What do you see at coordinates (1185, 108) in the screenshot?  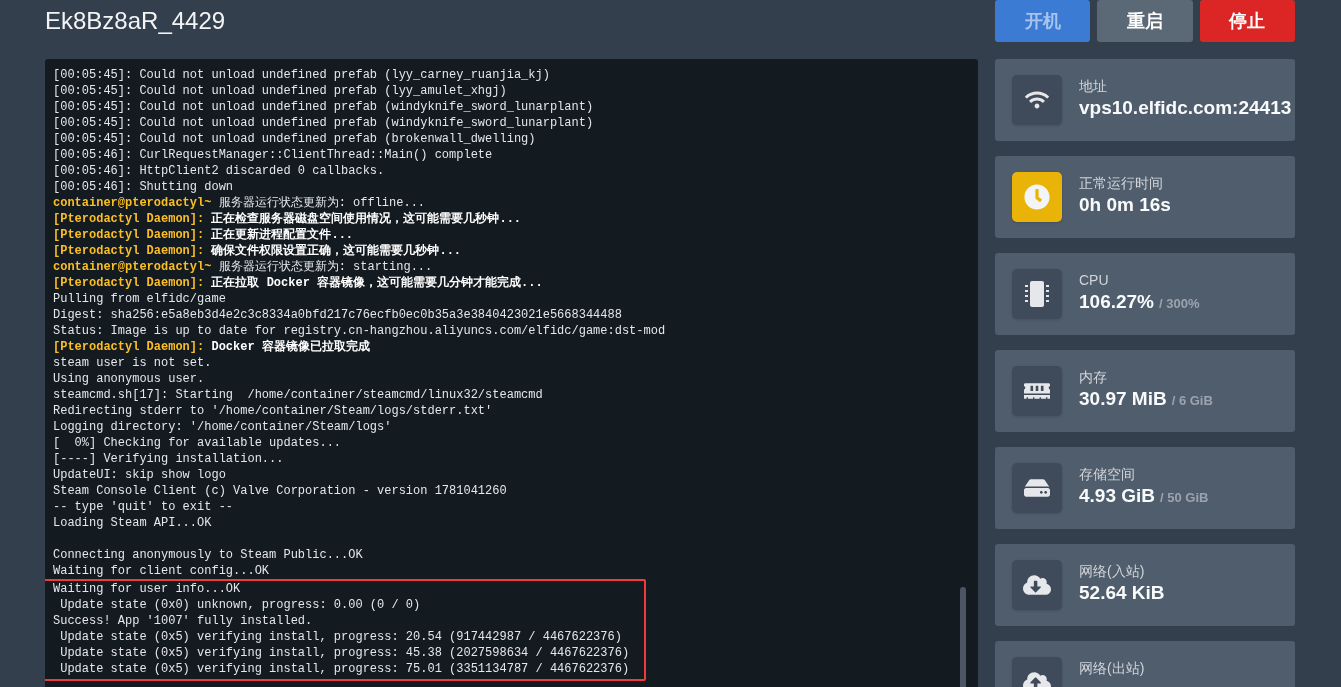 I see `stat-value: vps10.elfidc.com:24413` at bounding box center [1185, 108].